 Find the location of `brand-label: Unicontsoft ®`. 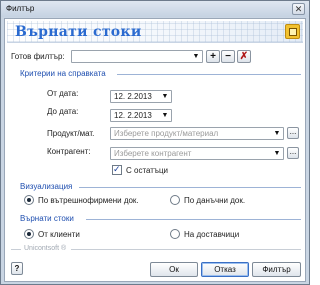

brand-label: Unicontsoft ® is located at coordinates (45, 248).